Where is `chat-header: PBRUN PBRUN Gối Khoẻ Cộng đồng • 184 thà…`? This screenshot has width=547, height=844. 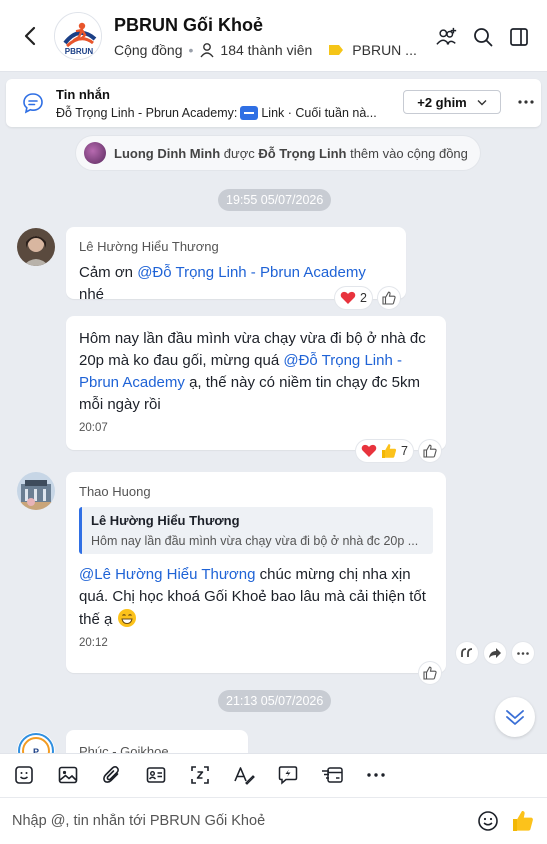 chat-header: PBRUN PBRUN Gối Khoẻ Cộng đồng • 184 thà… is located at coordinates (273, 36).